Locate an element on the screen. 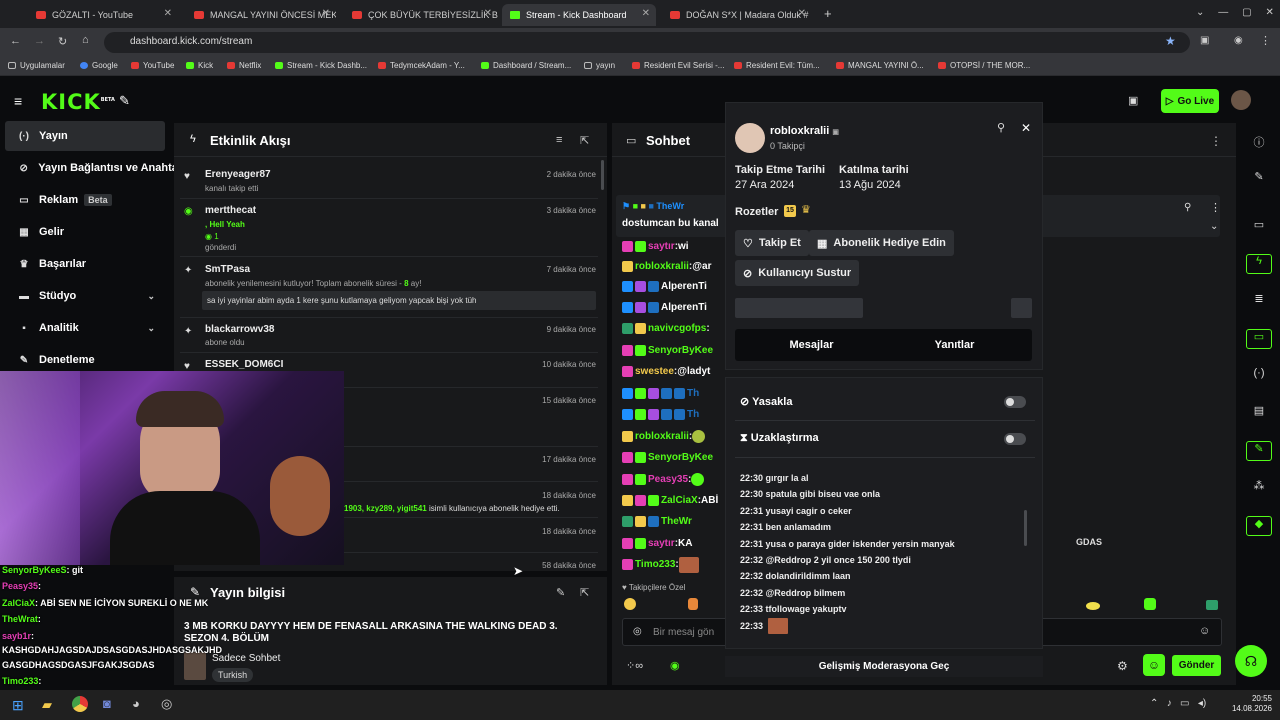  chat-message: saytır: wi is located at coordinates (655, 246).